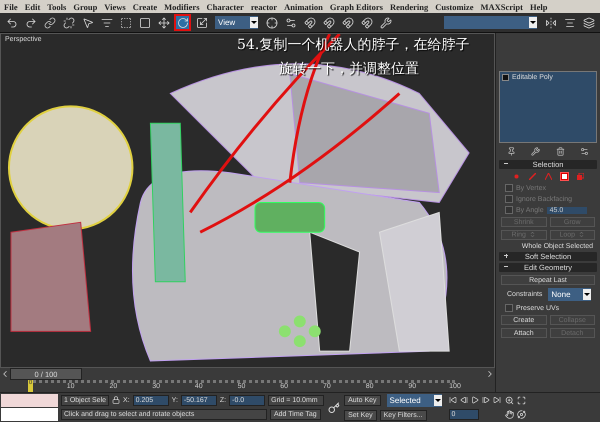 This screenshot has width=600, height=422. I want to click on mirror-icon, so click(550, 22).